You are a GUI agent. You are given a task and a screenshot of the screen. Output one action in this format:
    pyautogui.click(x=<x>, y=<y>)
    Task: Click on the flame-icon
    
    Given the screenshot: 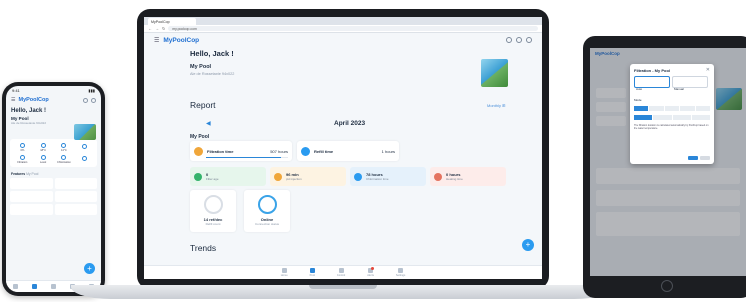 What is the action you would take?
    pyautogui.click(x=438, y=176)
    